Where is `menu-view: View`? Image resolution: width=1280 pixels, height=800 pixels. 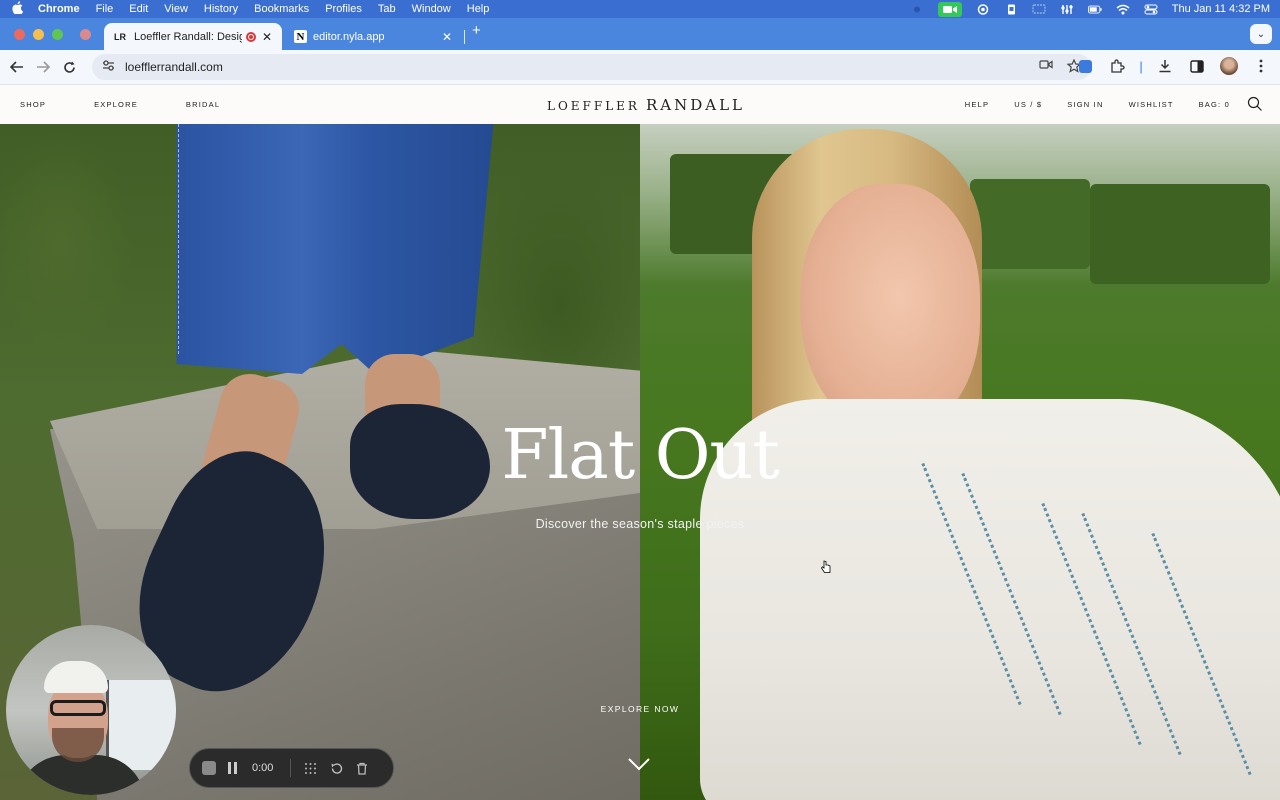 menu-view: View is located at coordinates (176, 9).